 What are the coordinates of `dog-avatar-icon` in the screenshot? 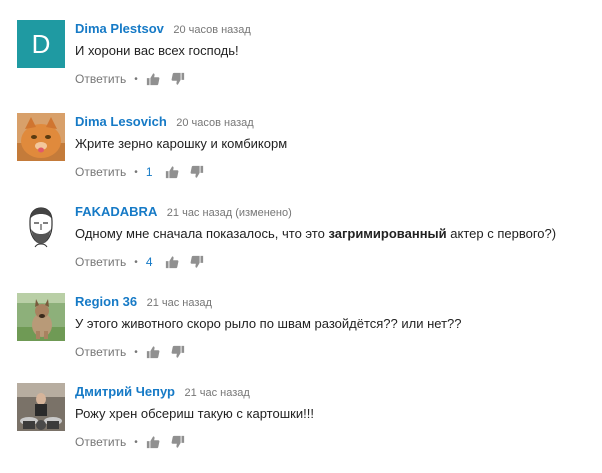 It's located at (41, 317).